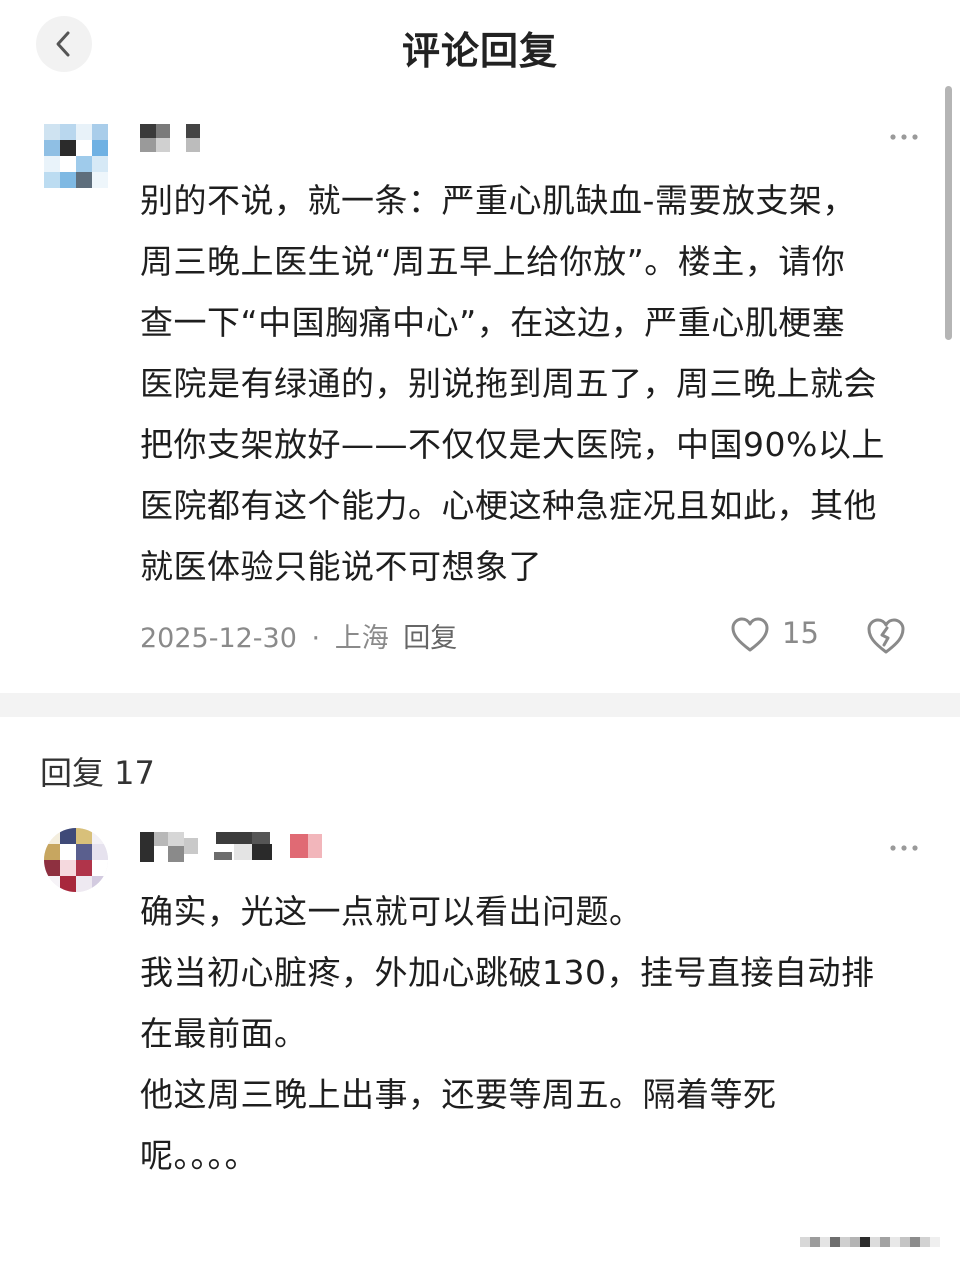  Describe the element at coordinates (233, 846) in the screenshot. I see `reply-username-redacted` at that location.